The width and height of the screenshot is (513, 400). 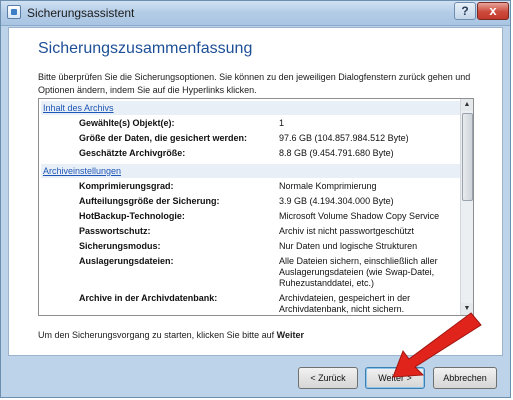 I want to click on row-label: Passwortschutz:, so click(x=115, y=231).